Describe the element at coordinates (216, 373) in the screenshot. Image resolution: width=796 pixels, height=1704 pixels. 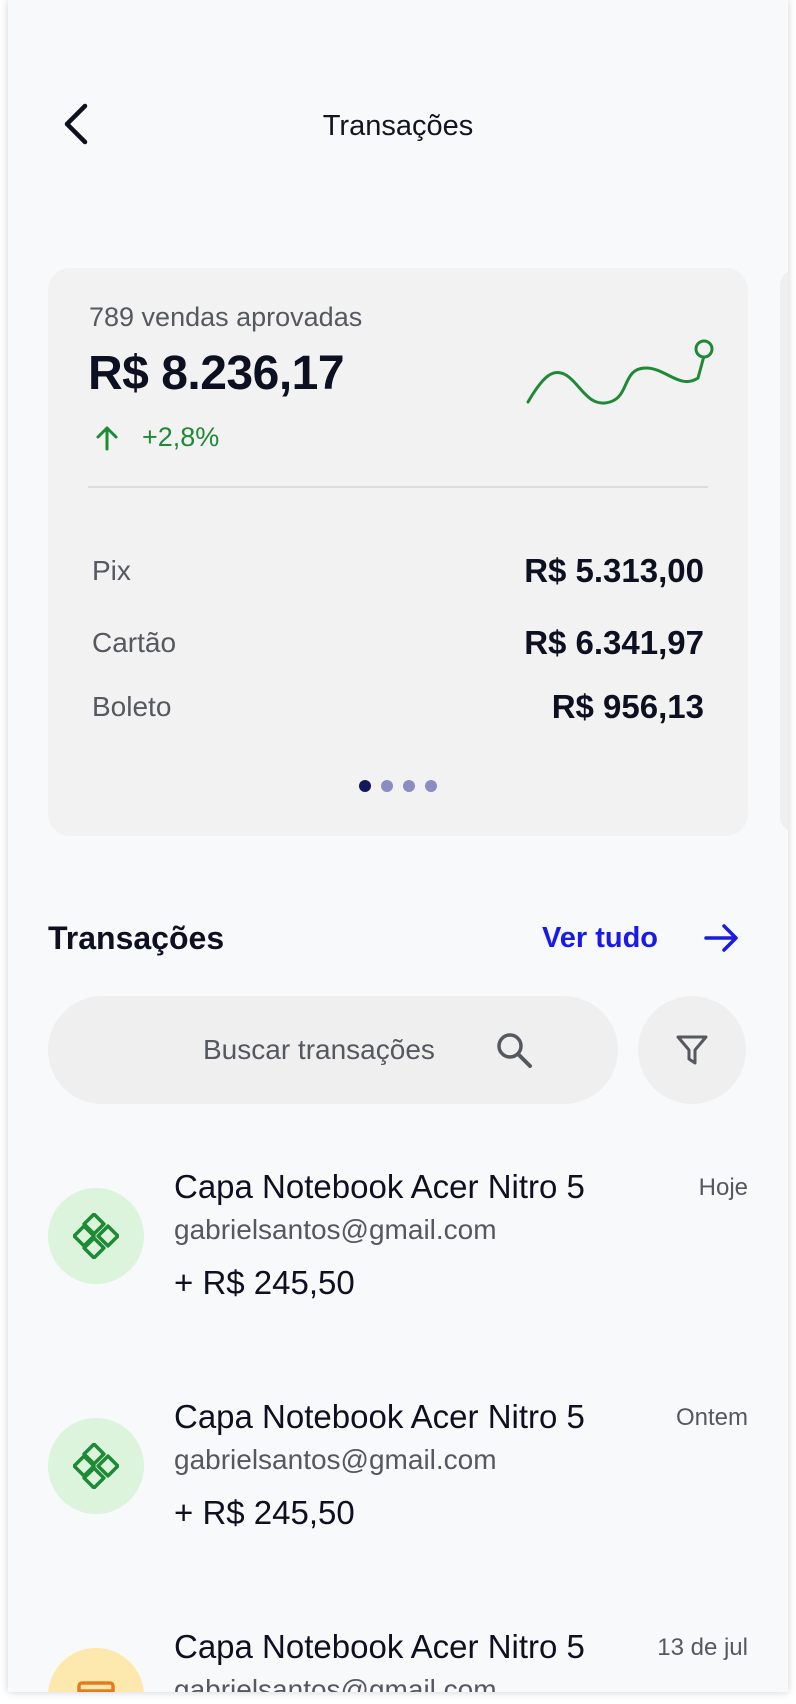
I see `total-amount: R$ 8.236,17` at that location.